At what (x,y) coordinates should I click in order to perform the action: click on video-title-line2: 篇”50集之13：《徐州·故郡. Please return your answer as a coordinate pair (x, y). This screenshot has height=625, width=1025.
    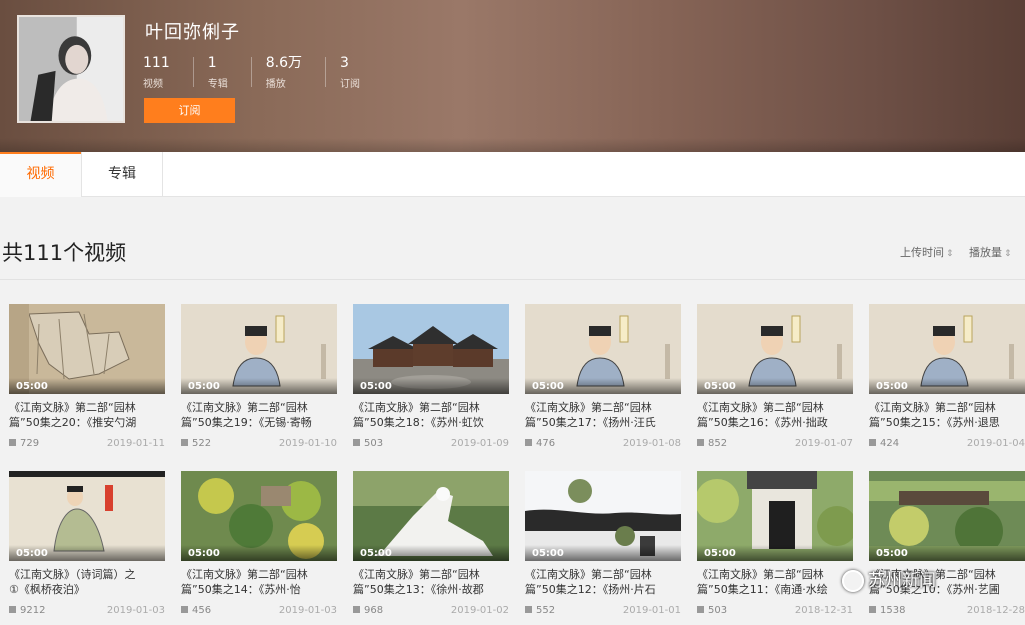
    Looking at the image, I should click on (418, 589).